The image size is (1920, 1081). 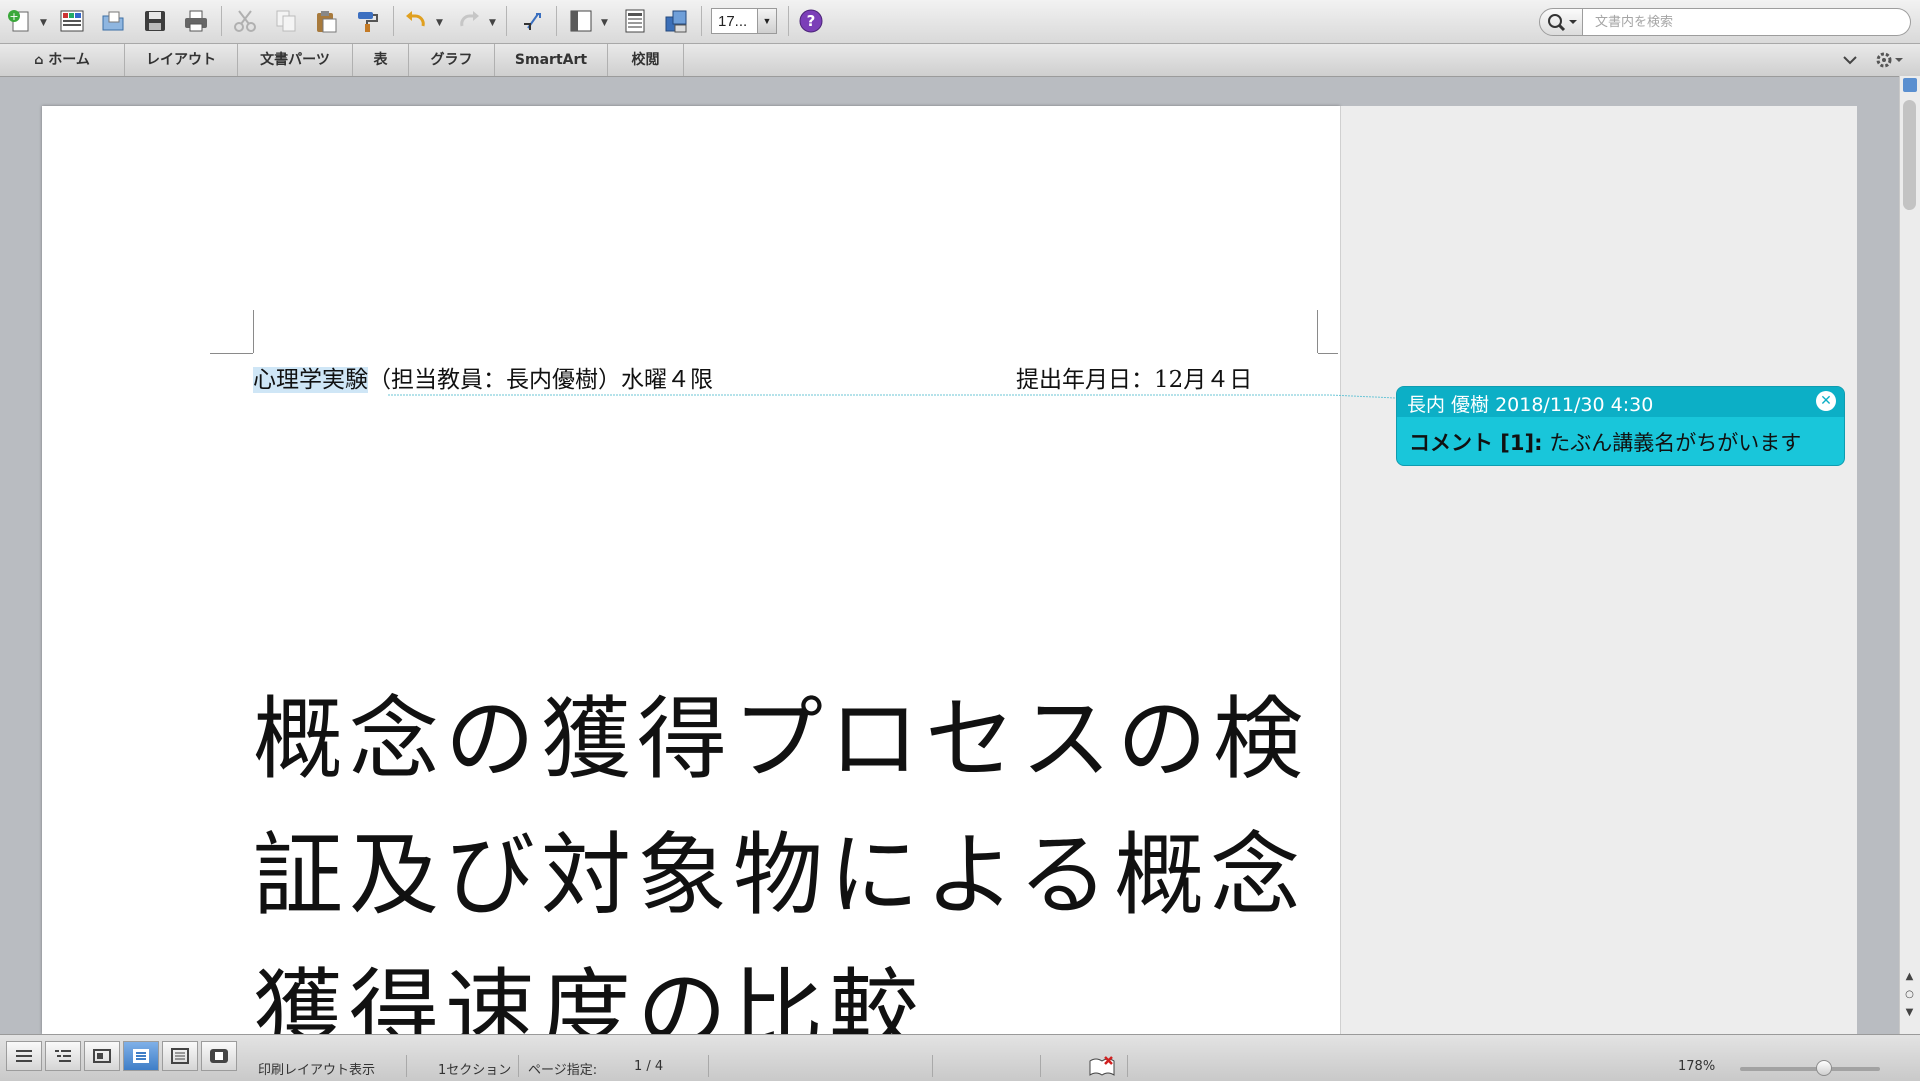 I want to click on publishing-view-icon, so click(x=102, y=1056).